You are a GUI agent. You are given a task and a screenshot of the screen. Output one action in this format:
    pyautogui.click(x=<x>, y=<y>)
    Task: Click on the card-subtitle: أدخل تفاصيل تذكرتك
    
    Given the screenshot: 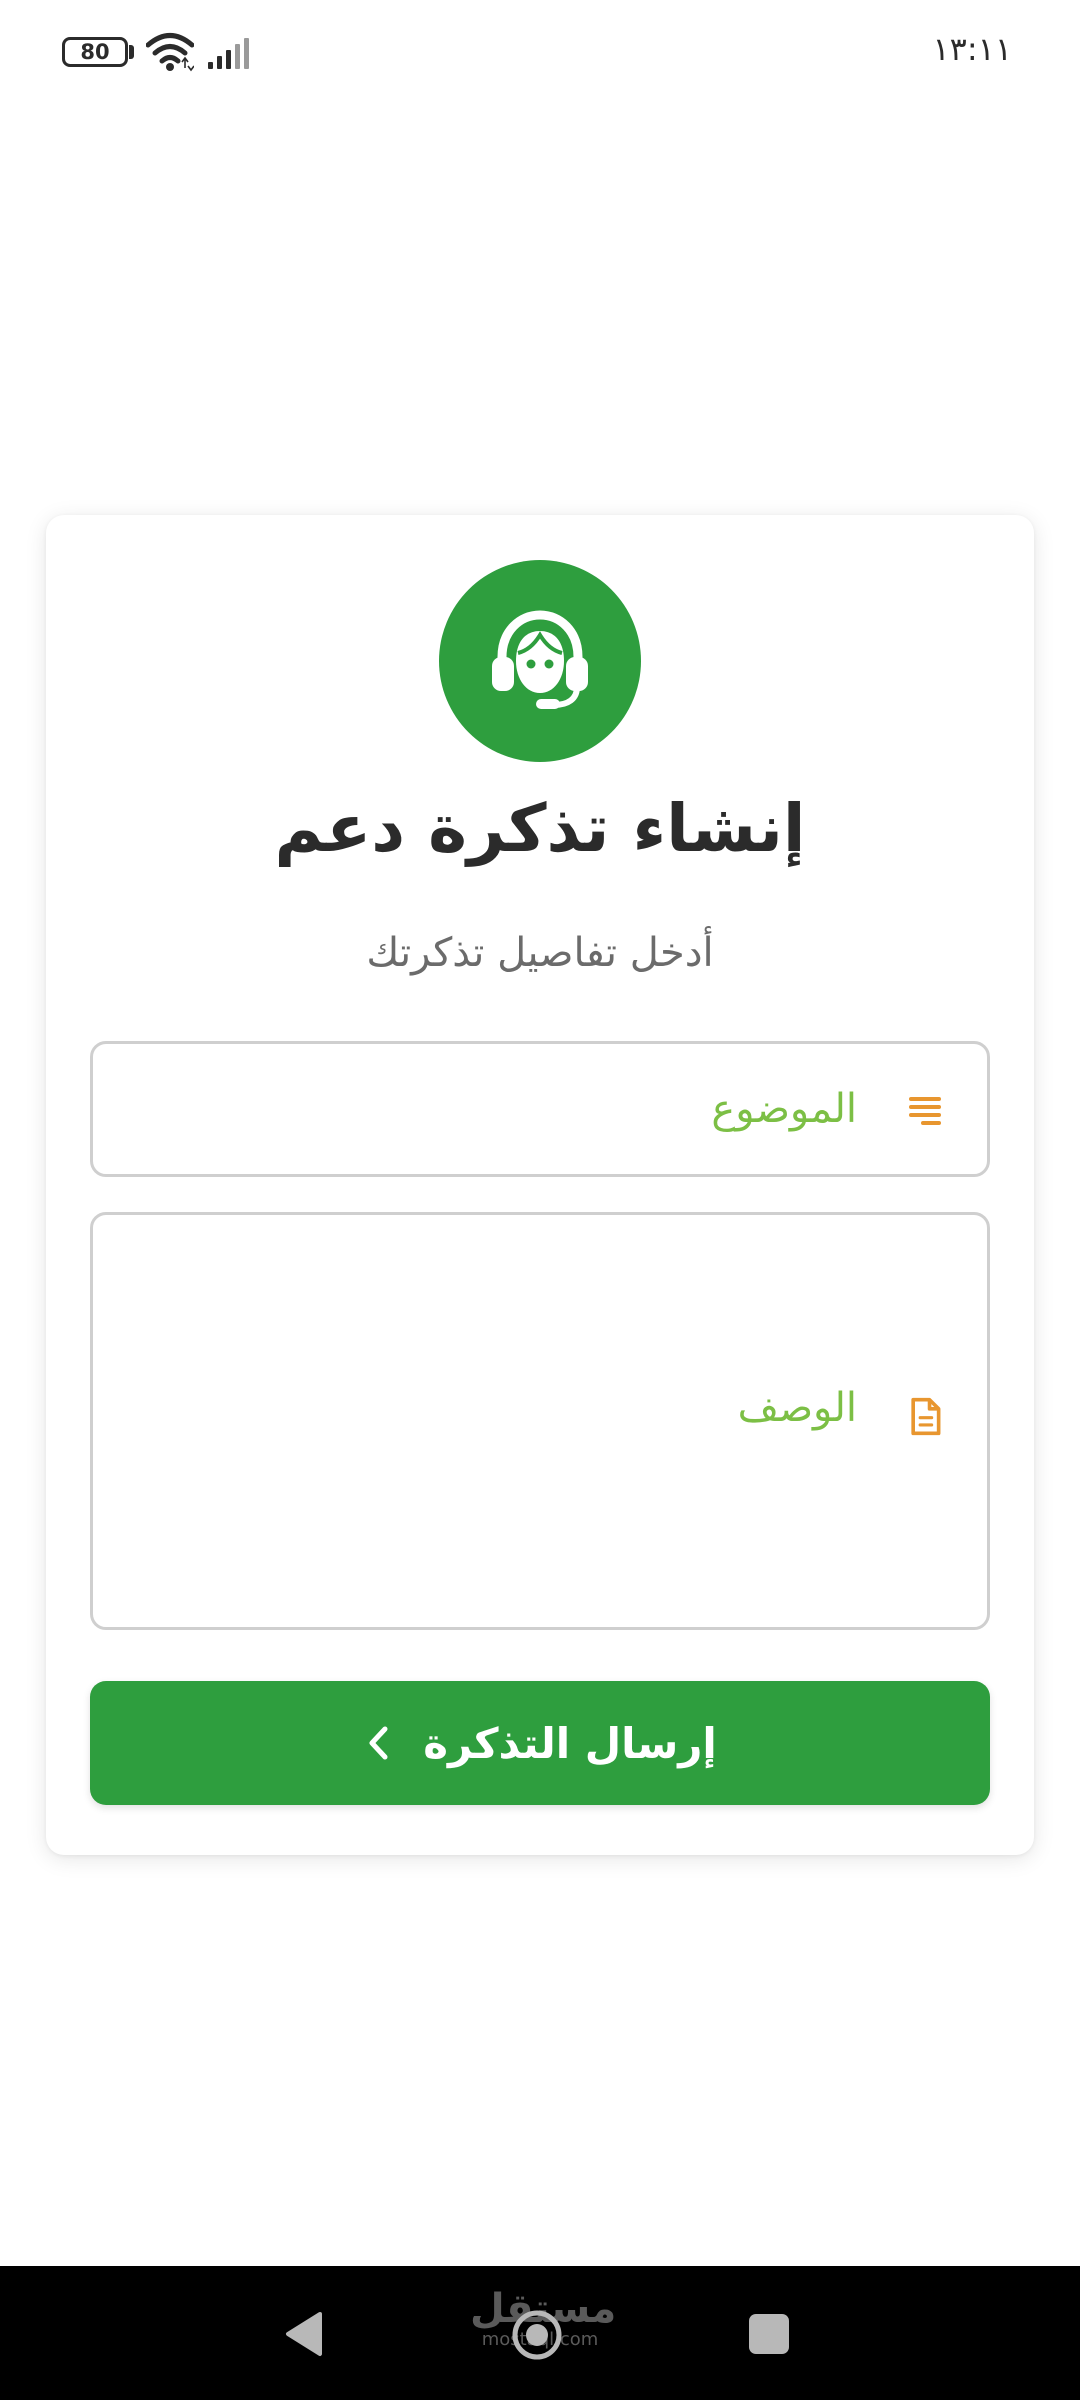 What is the action you would take?
    pyautogui.click(x=540, y=953)
    